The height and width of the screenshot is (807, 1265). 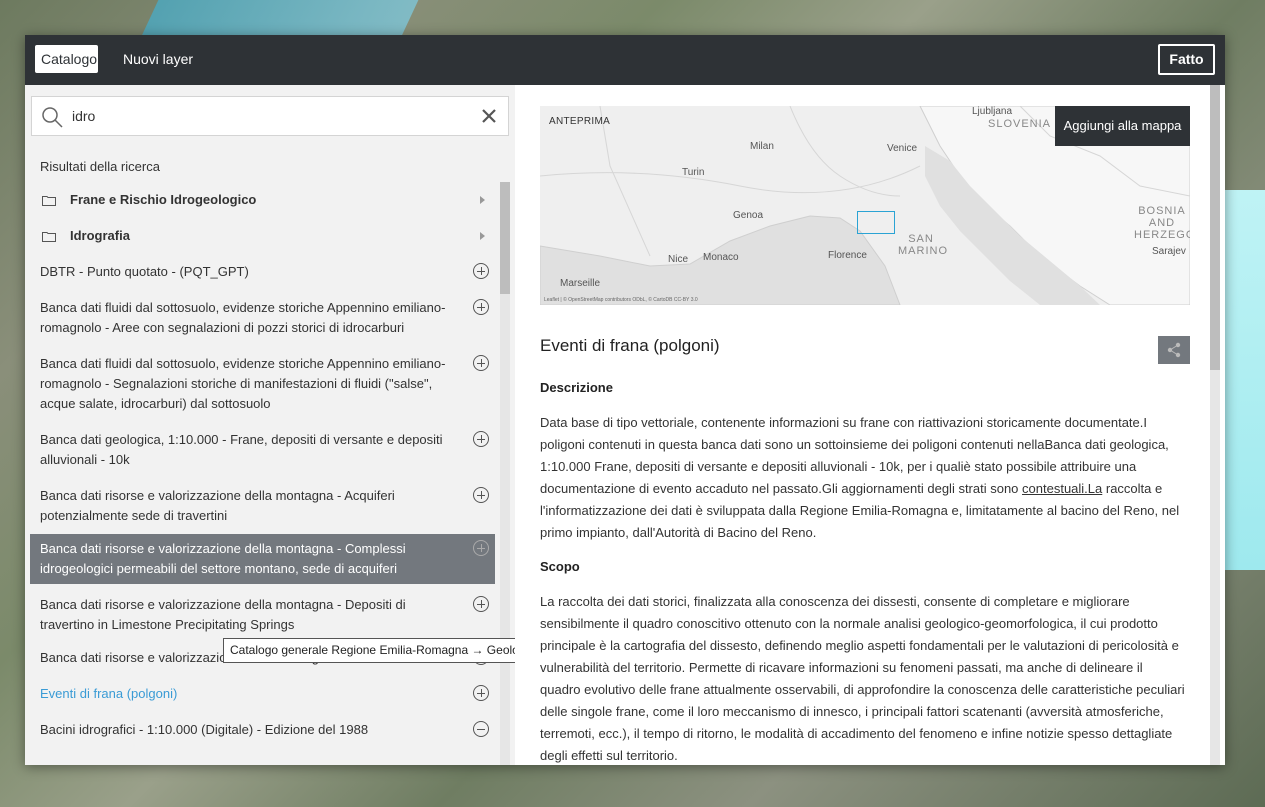 What do you see at coordinates (560, 566) in the screenshot?
I see `scope-heading: Scopo` at bounding box center [560, 566].